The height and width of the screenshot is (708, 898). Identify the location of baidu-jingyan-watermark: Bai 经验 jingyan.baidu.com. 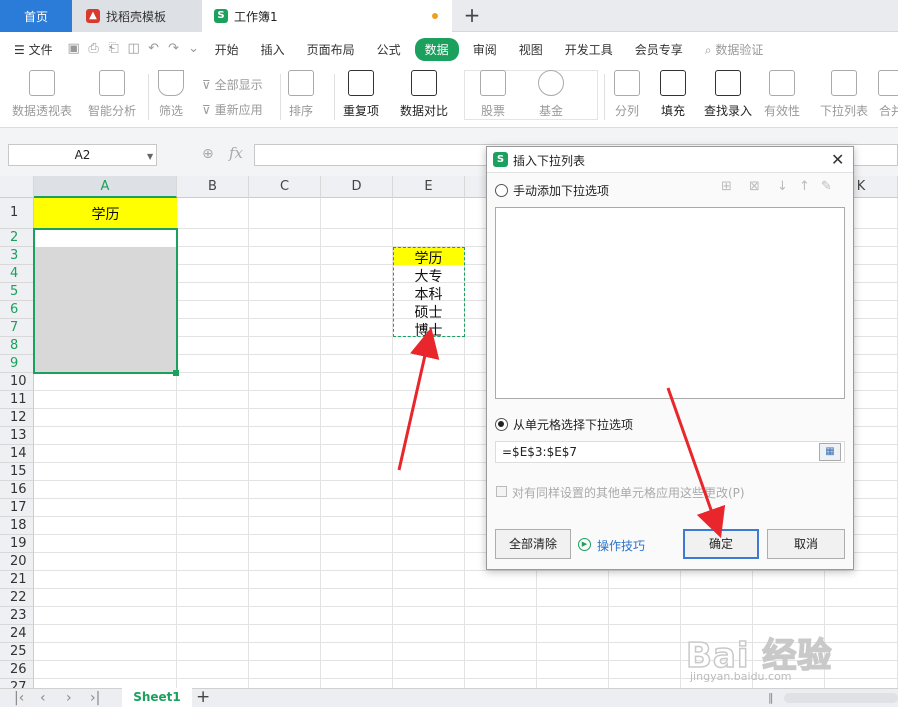
(785, 658).